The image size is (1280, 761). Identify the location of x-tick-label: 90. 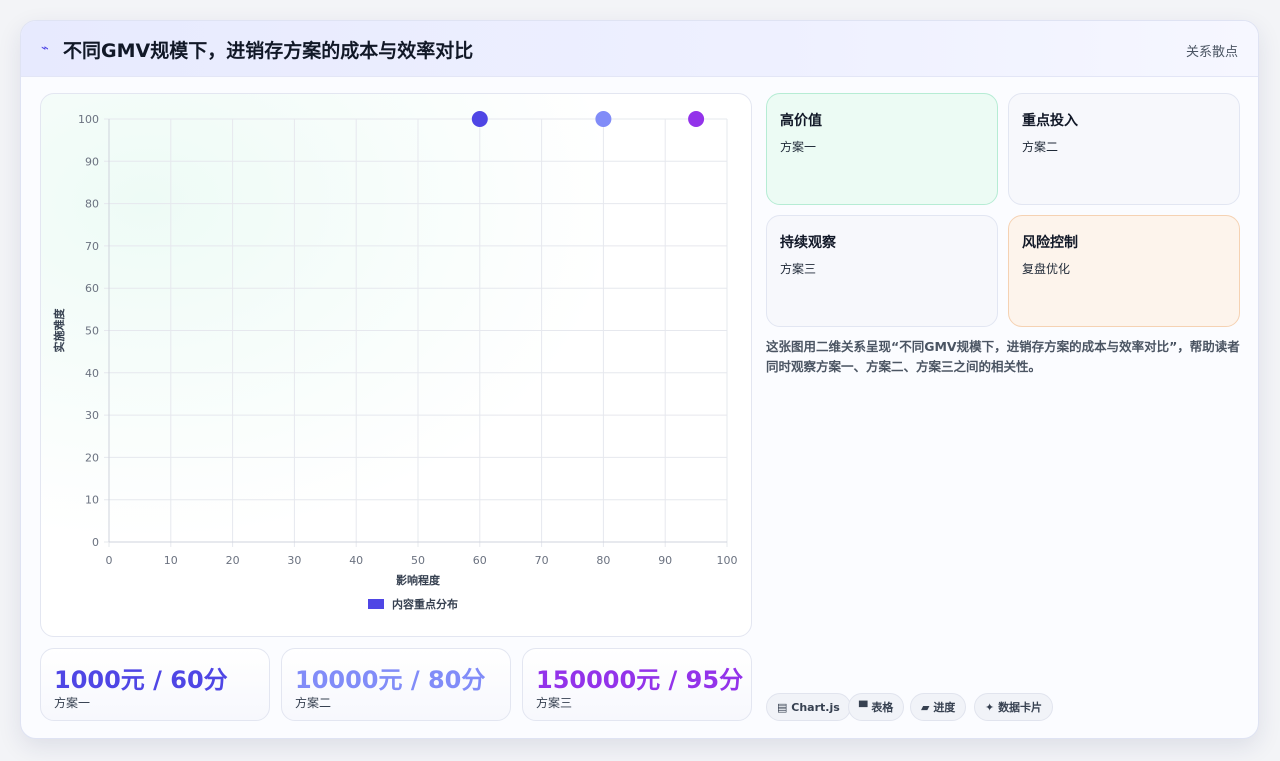
(665, 560).